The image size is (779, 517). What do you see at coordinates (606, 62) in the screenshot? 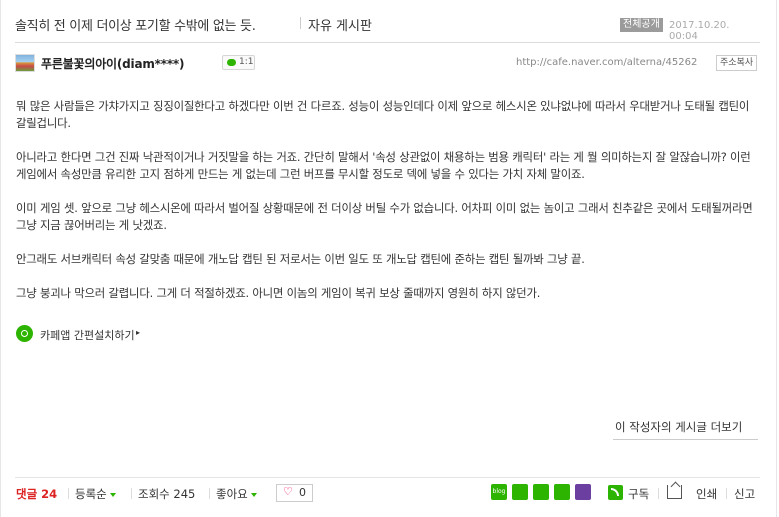
I see `post-url: http://cafe.naver.com/alterna/45262` at bounding box center [606, 62].